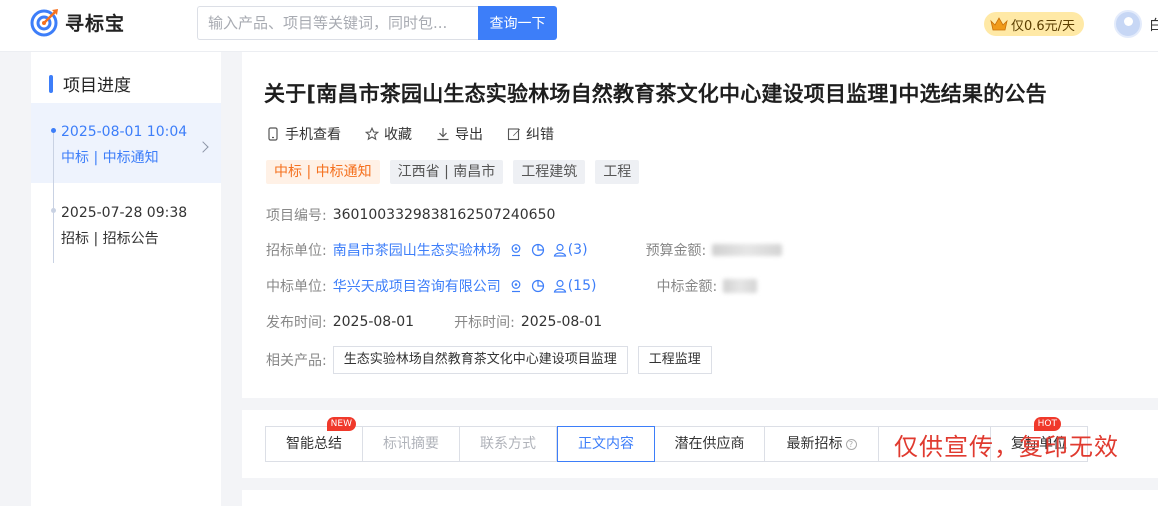  I want to click on star-icon, so click(372, 134).